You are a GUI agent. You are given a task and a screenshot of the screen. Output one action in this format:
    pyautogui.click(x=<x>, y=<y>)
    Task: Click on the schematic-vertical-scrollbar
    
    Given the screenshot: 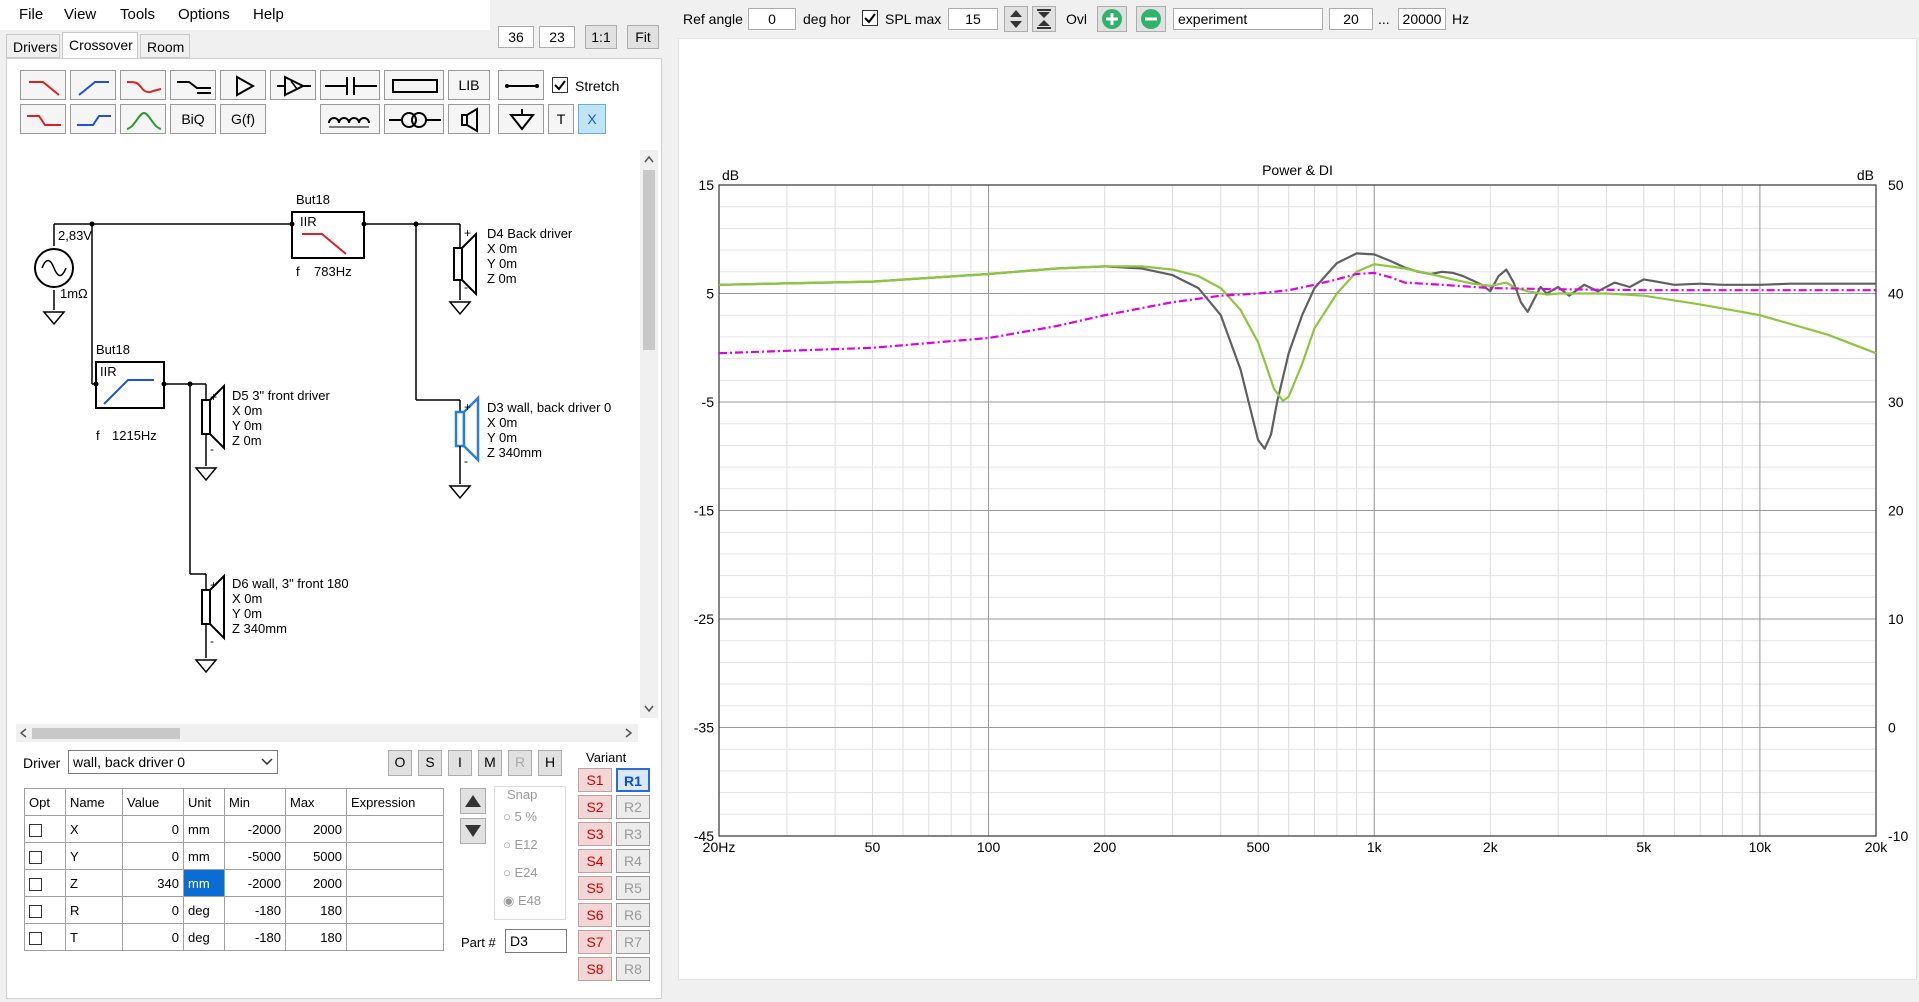 What is the action you would take?
    pyautogui.click(x=649, y=434)
    